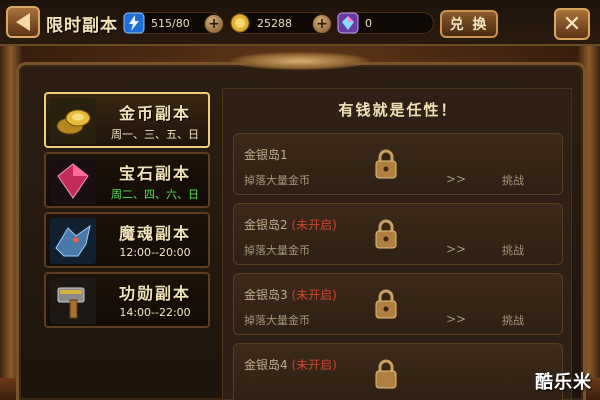 This screenshot has height=400, width=600. Describe the element at coordinates (73, 181) in the screenshot. I see `ruby-icon` at that location.